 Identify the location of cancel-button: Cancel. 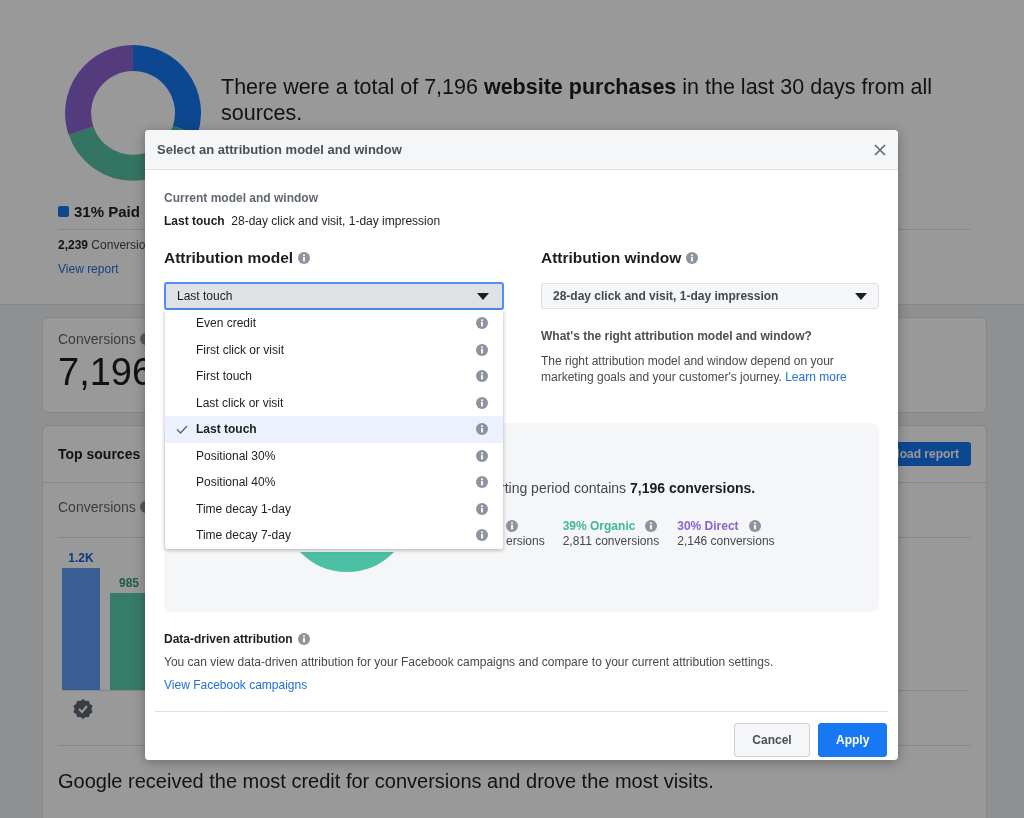
(772, 740).